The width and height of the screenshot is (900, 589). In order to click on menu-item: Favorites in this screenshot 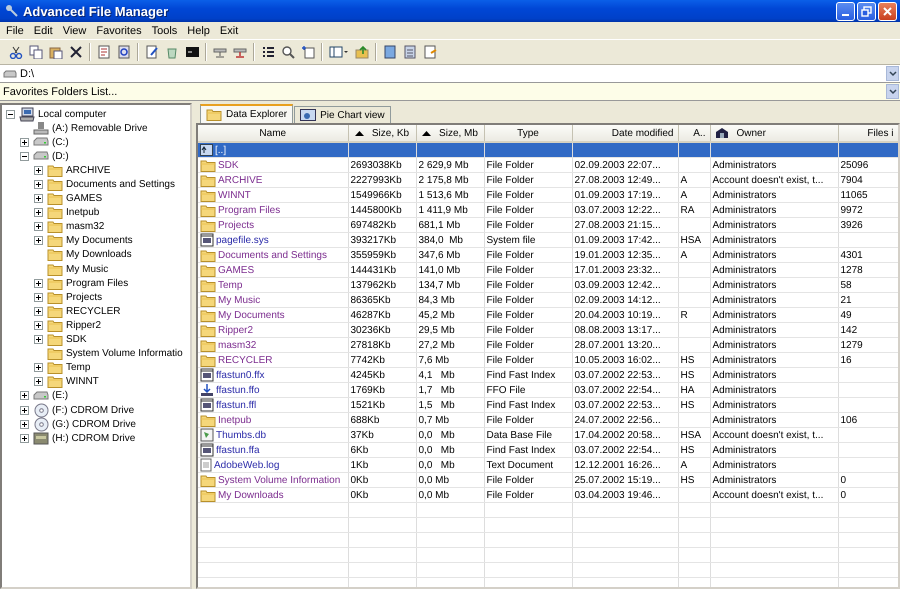, I will do `click(119, 30)`.